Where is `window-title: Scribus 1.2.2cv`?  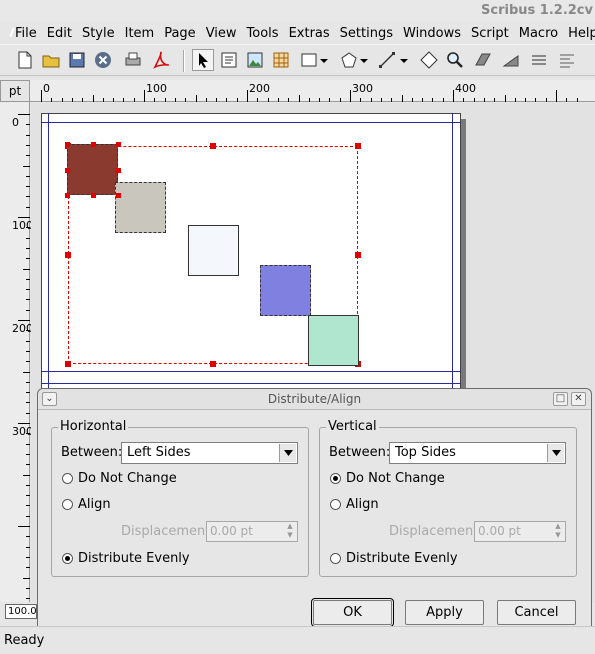
window-title: Scribus 1.2.2cv is located at coordinates (537, 10).